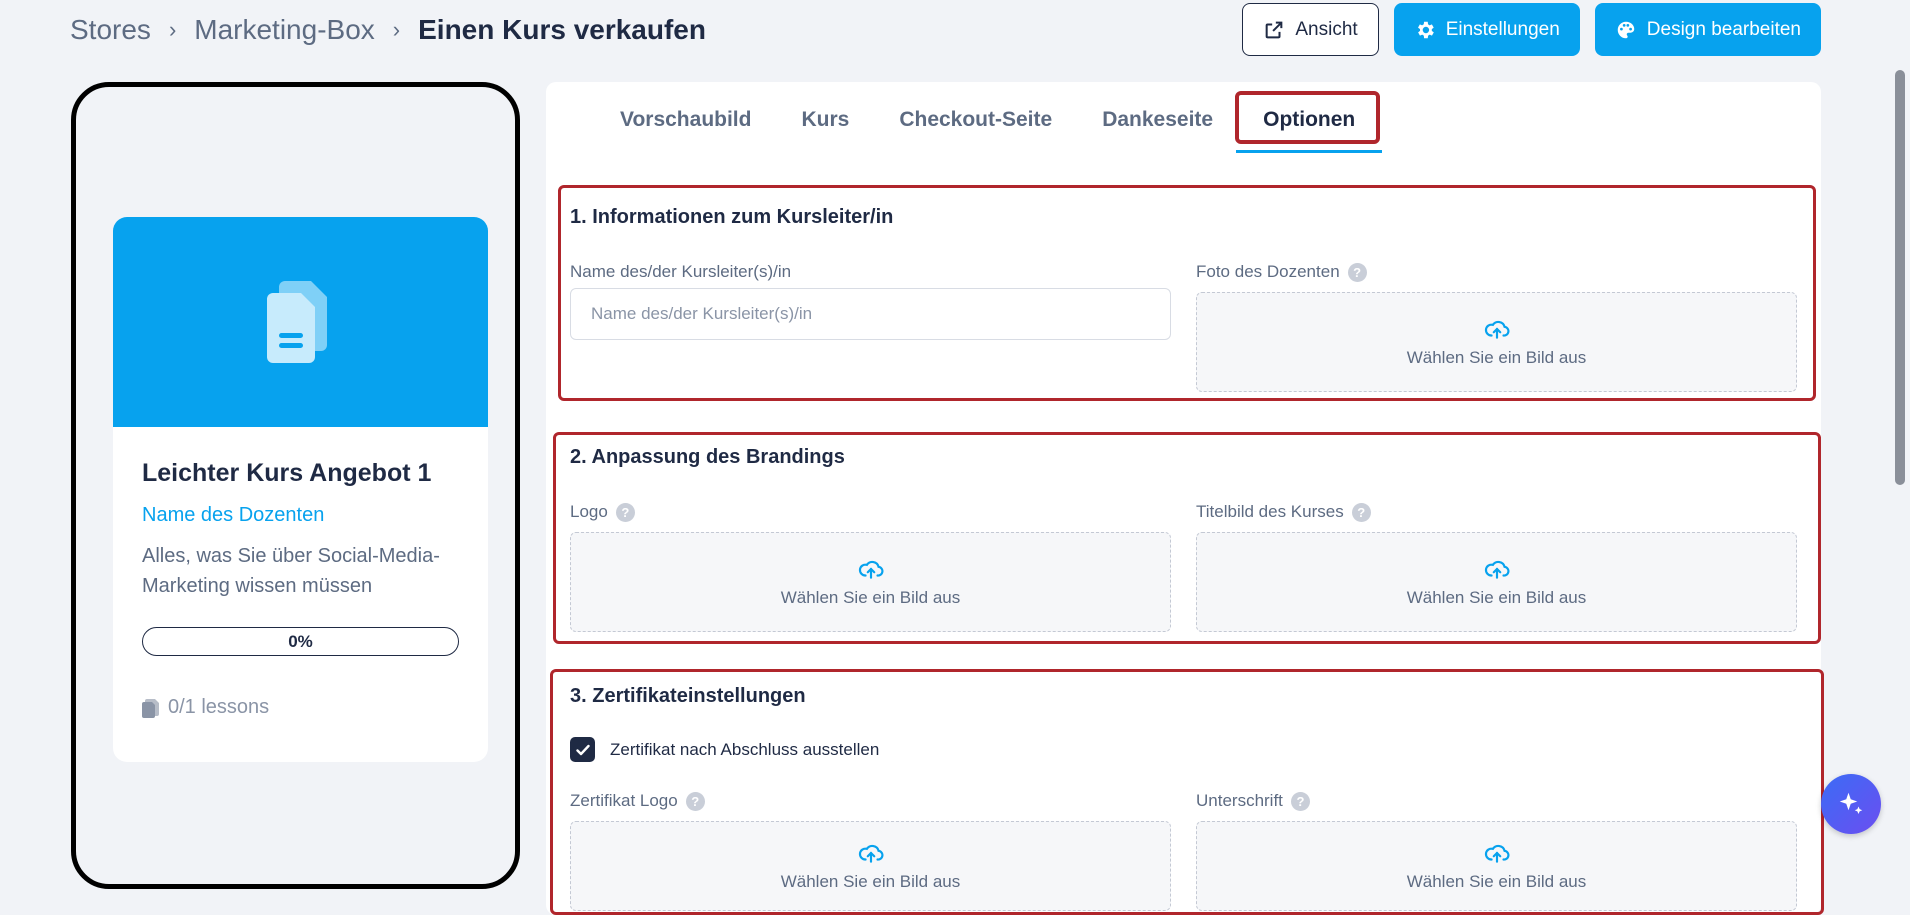  I want to click on course-thumbnail, so click(300, 322).